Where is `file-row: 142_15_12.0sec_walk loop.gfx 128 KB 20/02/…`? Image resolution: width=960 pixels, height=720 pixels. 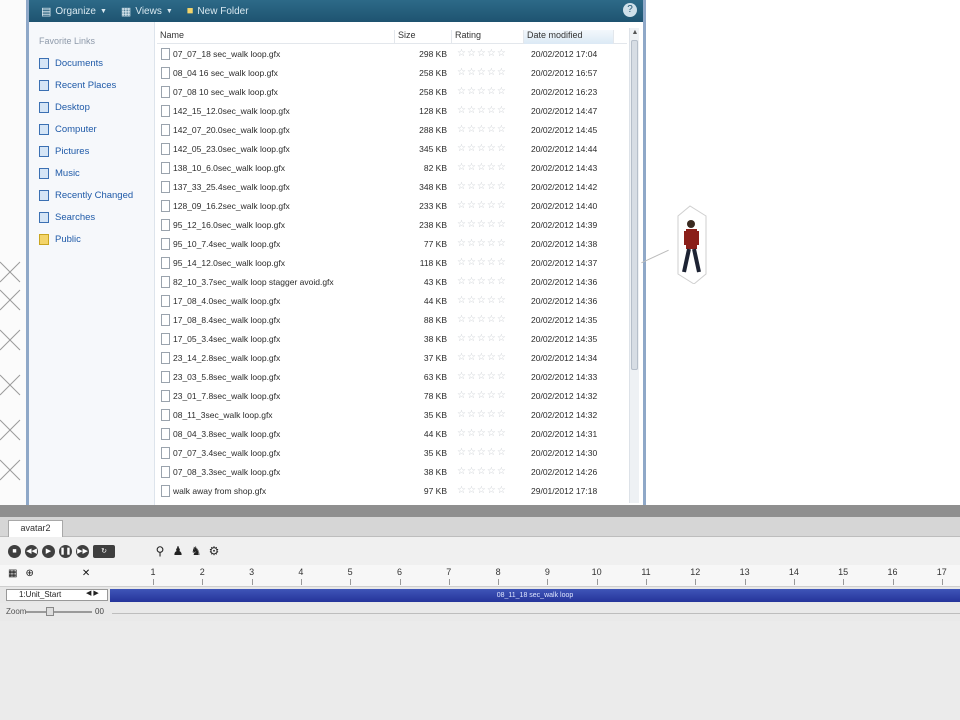 file-row: 142_15_12.0sec_walk loop.gfx 128 KB 20/02/… is located at coordinates (392, 111).